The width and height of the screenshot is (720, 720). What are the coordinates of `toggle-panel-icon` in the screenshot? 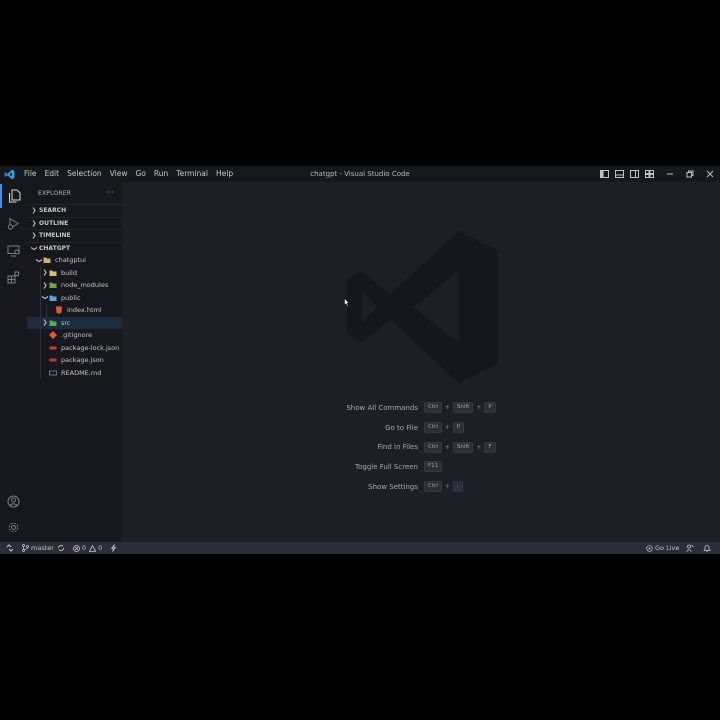 It's located at (619, 174).